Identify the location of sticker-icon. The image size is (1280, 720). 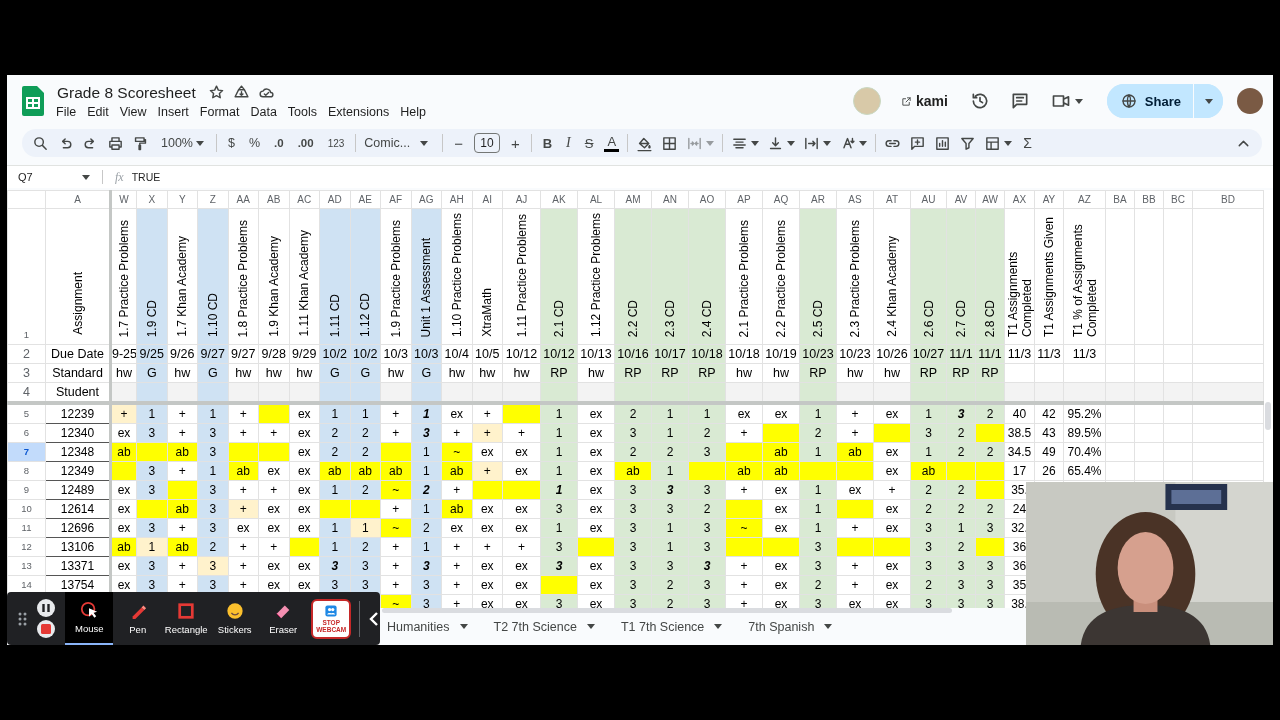
(234, 611).